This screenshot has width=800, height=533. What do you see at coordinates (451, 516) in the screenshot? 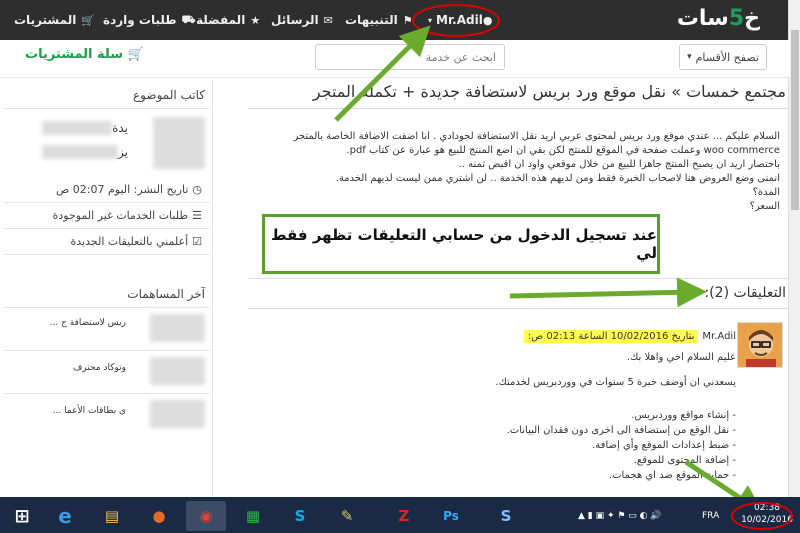
I see `photoshop-icon: Ps` at bounding box center [451, 516].